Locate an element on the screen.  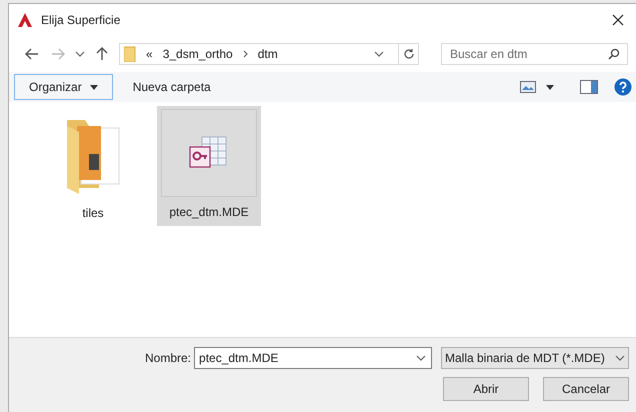
name-label: Nombre: is located at coordinates (168, 358).